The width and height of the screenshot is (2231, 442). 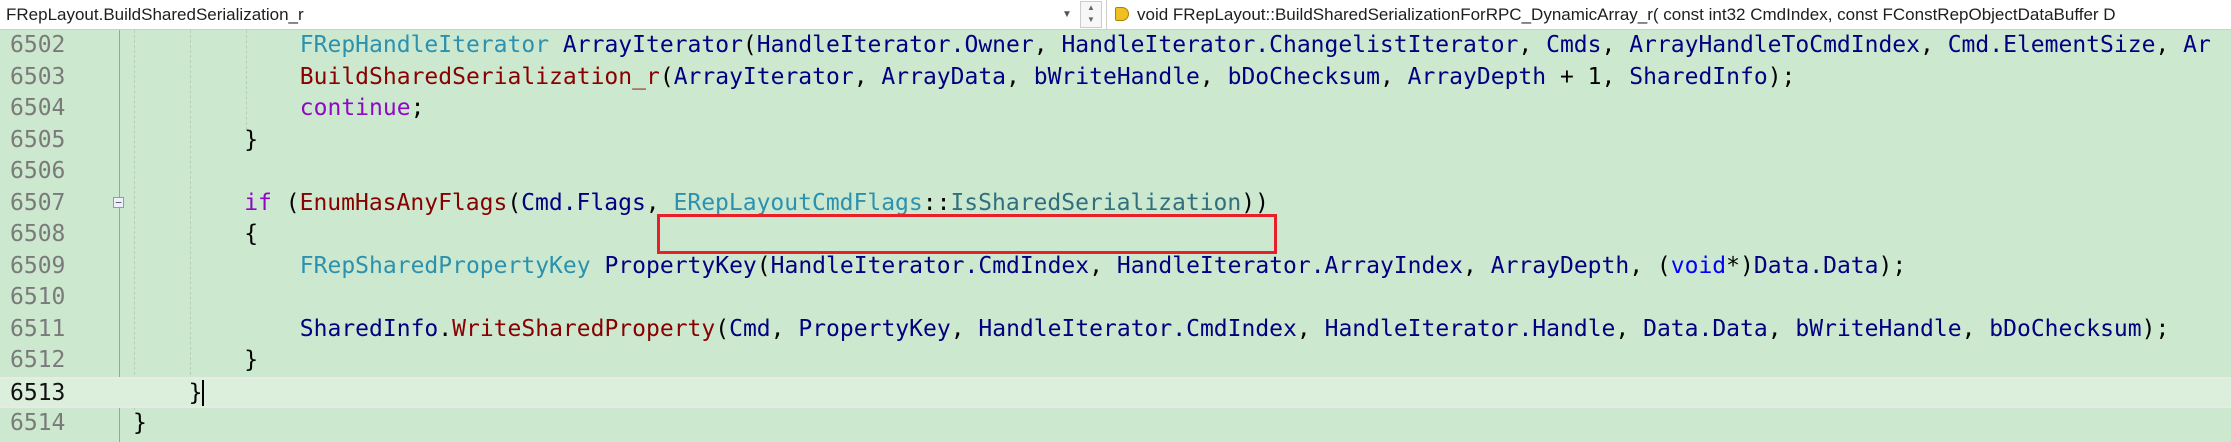 What do you see at coordinates (944, 76) in the screenshot?
I see `token-var: ArrayData` at bounding box center [944, 76].